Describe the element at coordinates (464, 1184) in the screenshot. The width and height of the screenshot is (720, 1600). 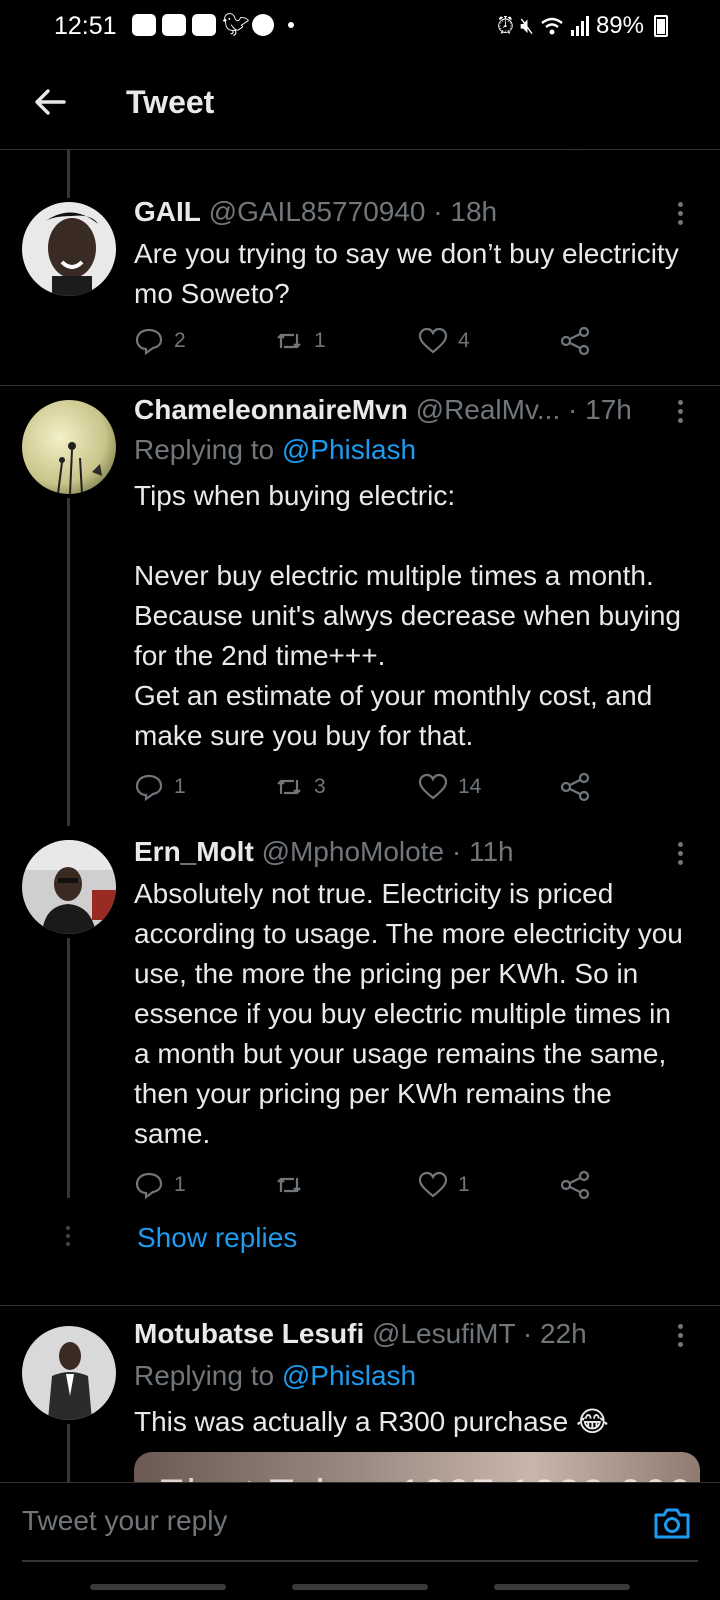
I see `like-count: 1` at that location.